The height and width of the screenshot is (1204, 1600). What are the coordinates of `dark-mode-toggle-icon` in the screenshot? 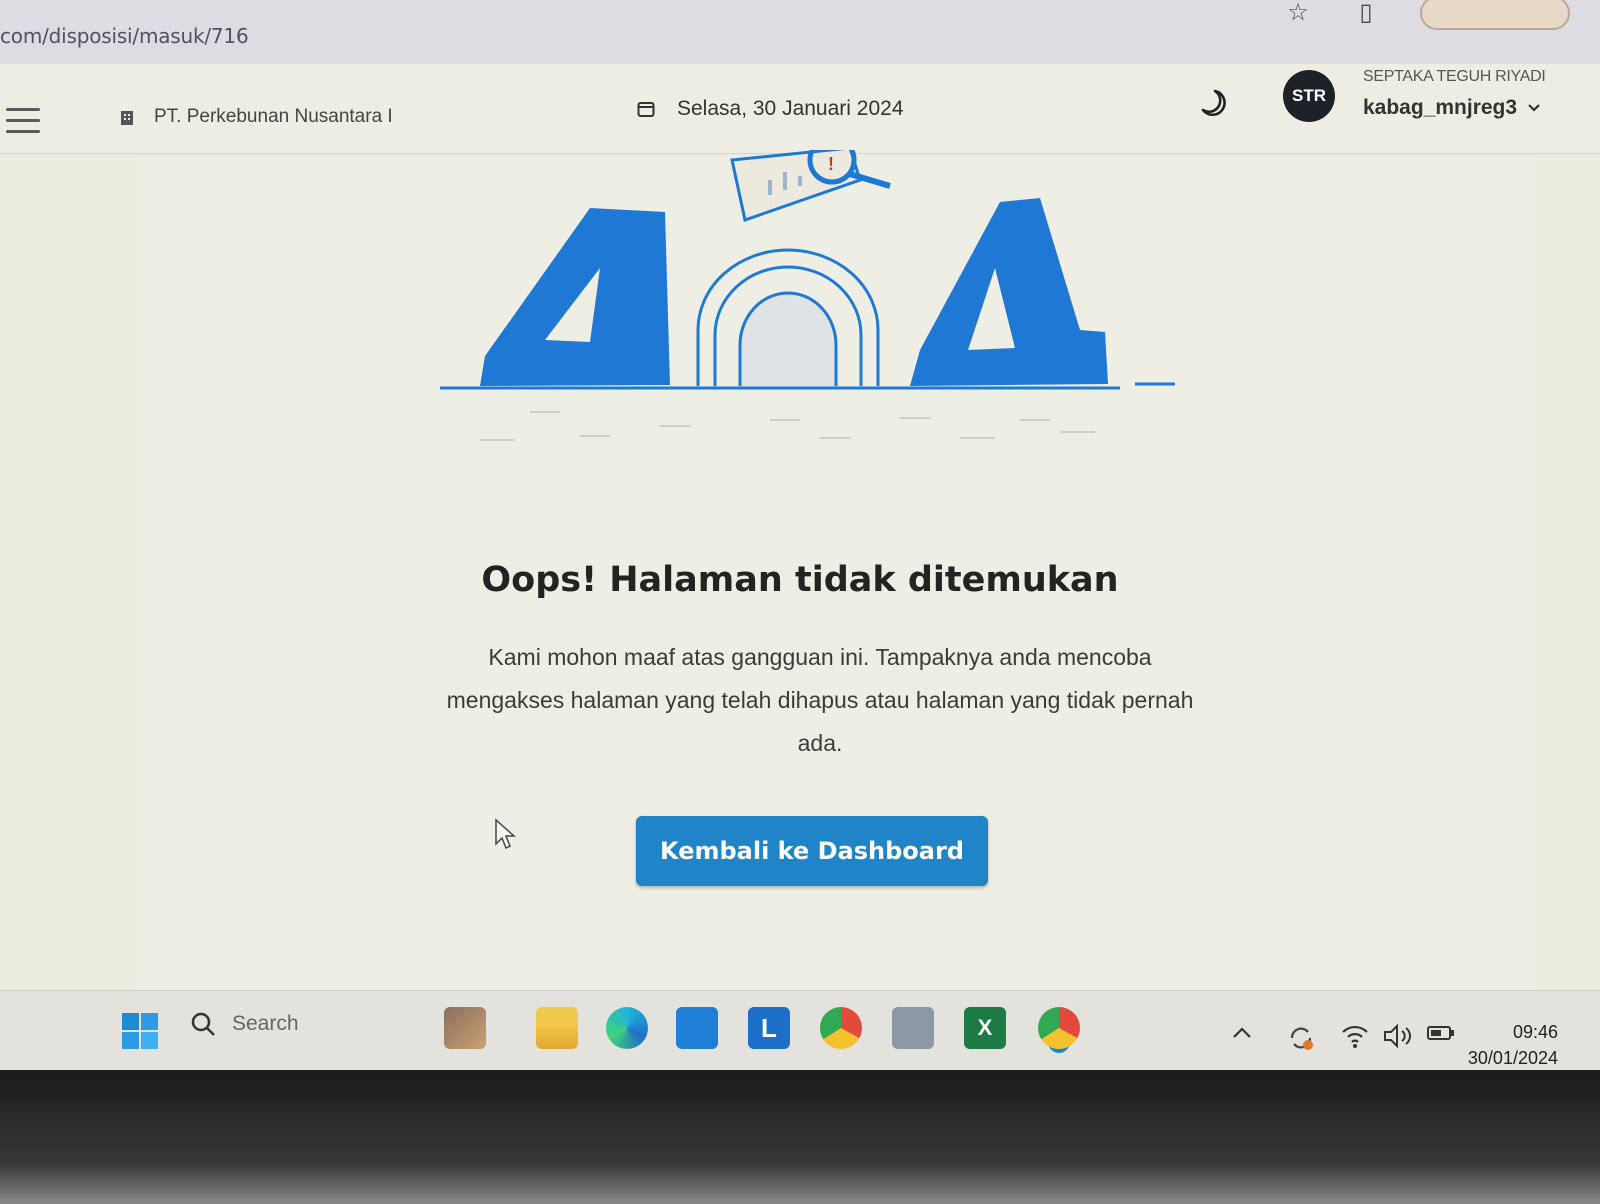 It's located at (1212, 103).